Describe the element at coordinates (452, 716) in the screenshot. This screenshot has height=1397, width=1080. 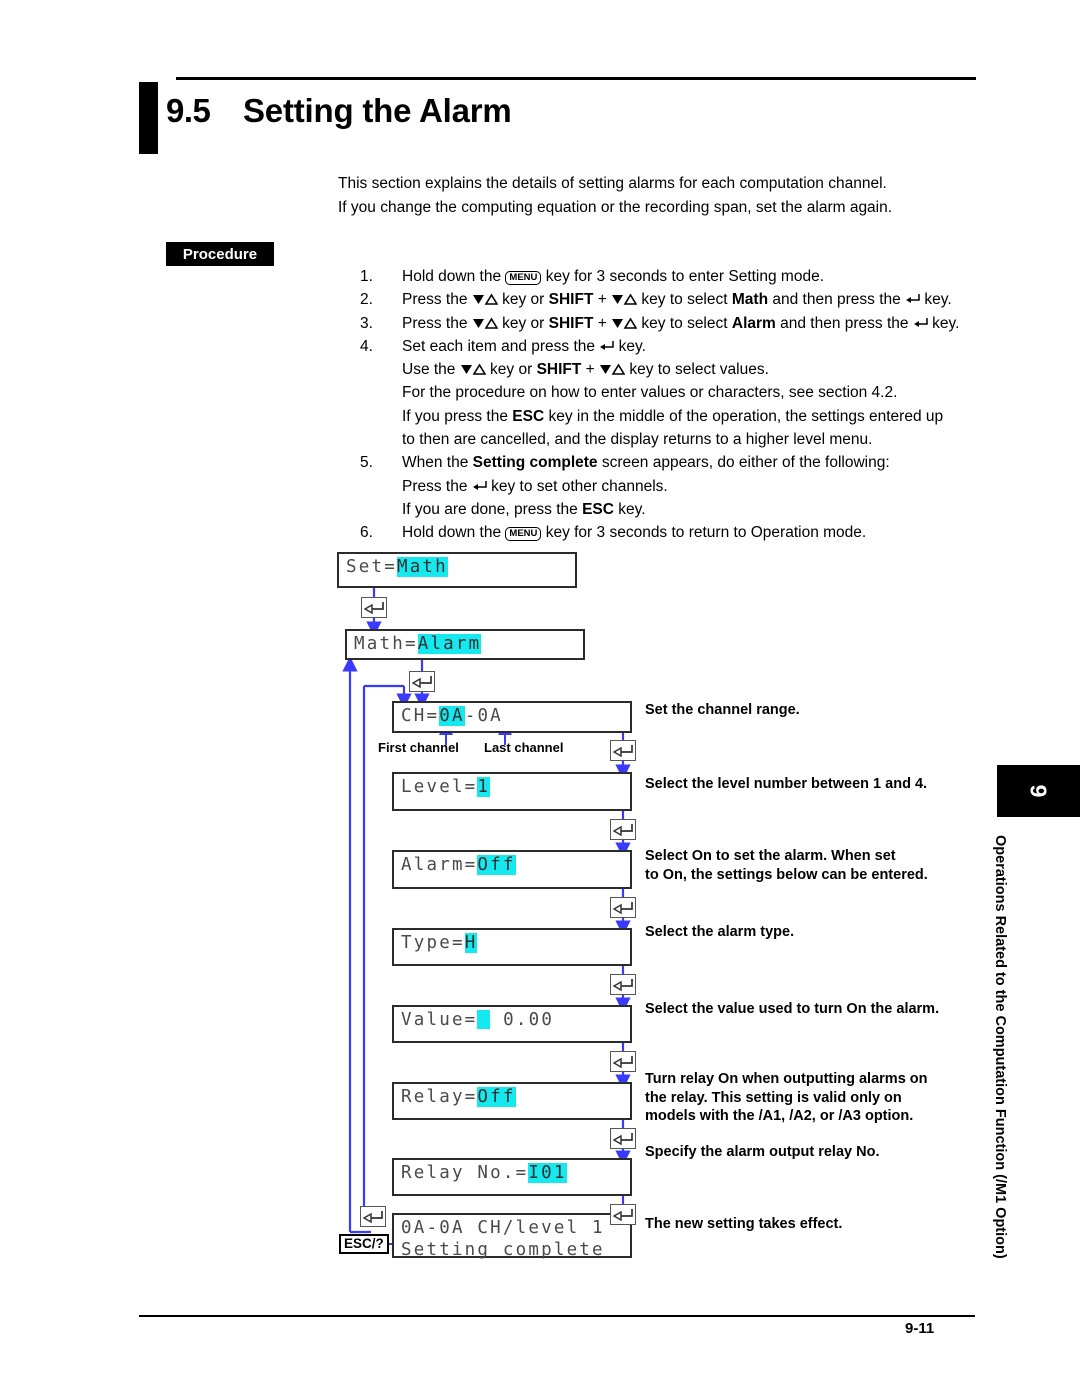
I see `lcd-highlight: 0A` at that location.